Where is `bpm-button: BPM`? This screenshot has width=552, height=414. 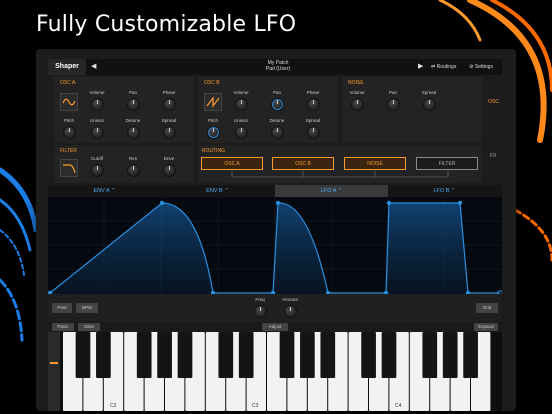 bpm-button: BPM is located at coordinates (87, 308).